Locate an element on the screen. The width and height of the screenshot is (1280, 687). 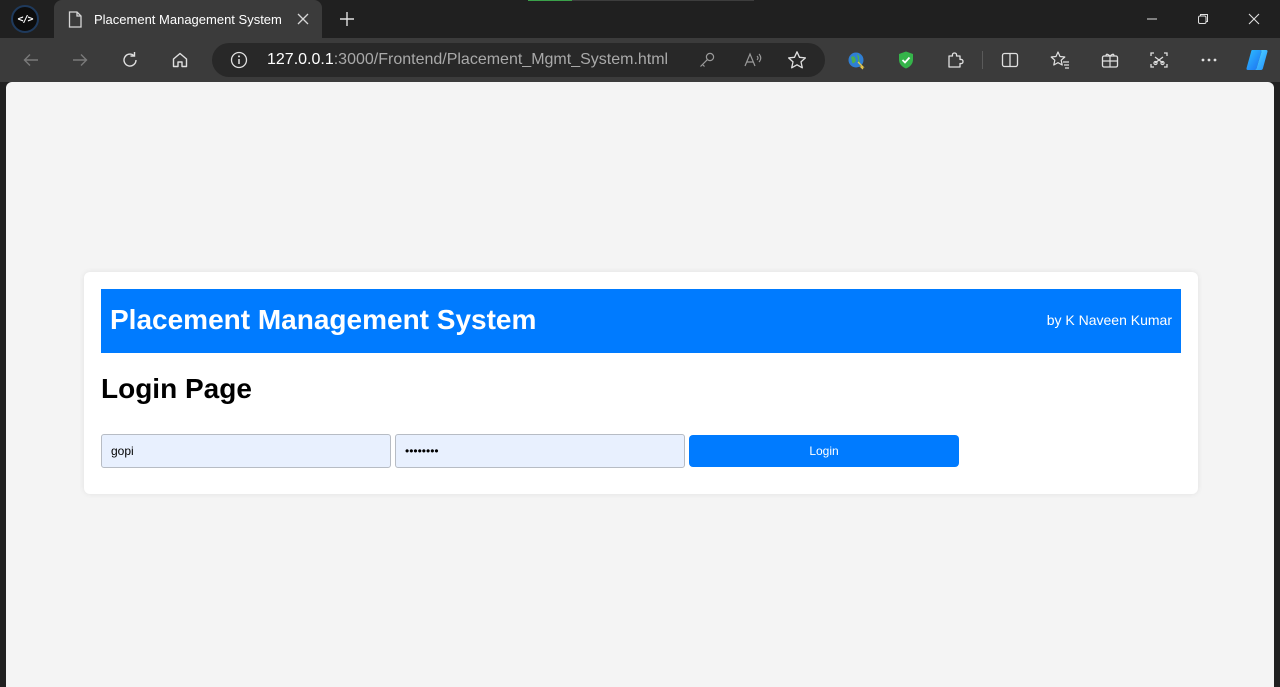
favorites-list-icon is located at coordinates (1059, 60).